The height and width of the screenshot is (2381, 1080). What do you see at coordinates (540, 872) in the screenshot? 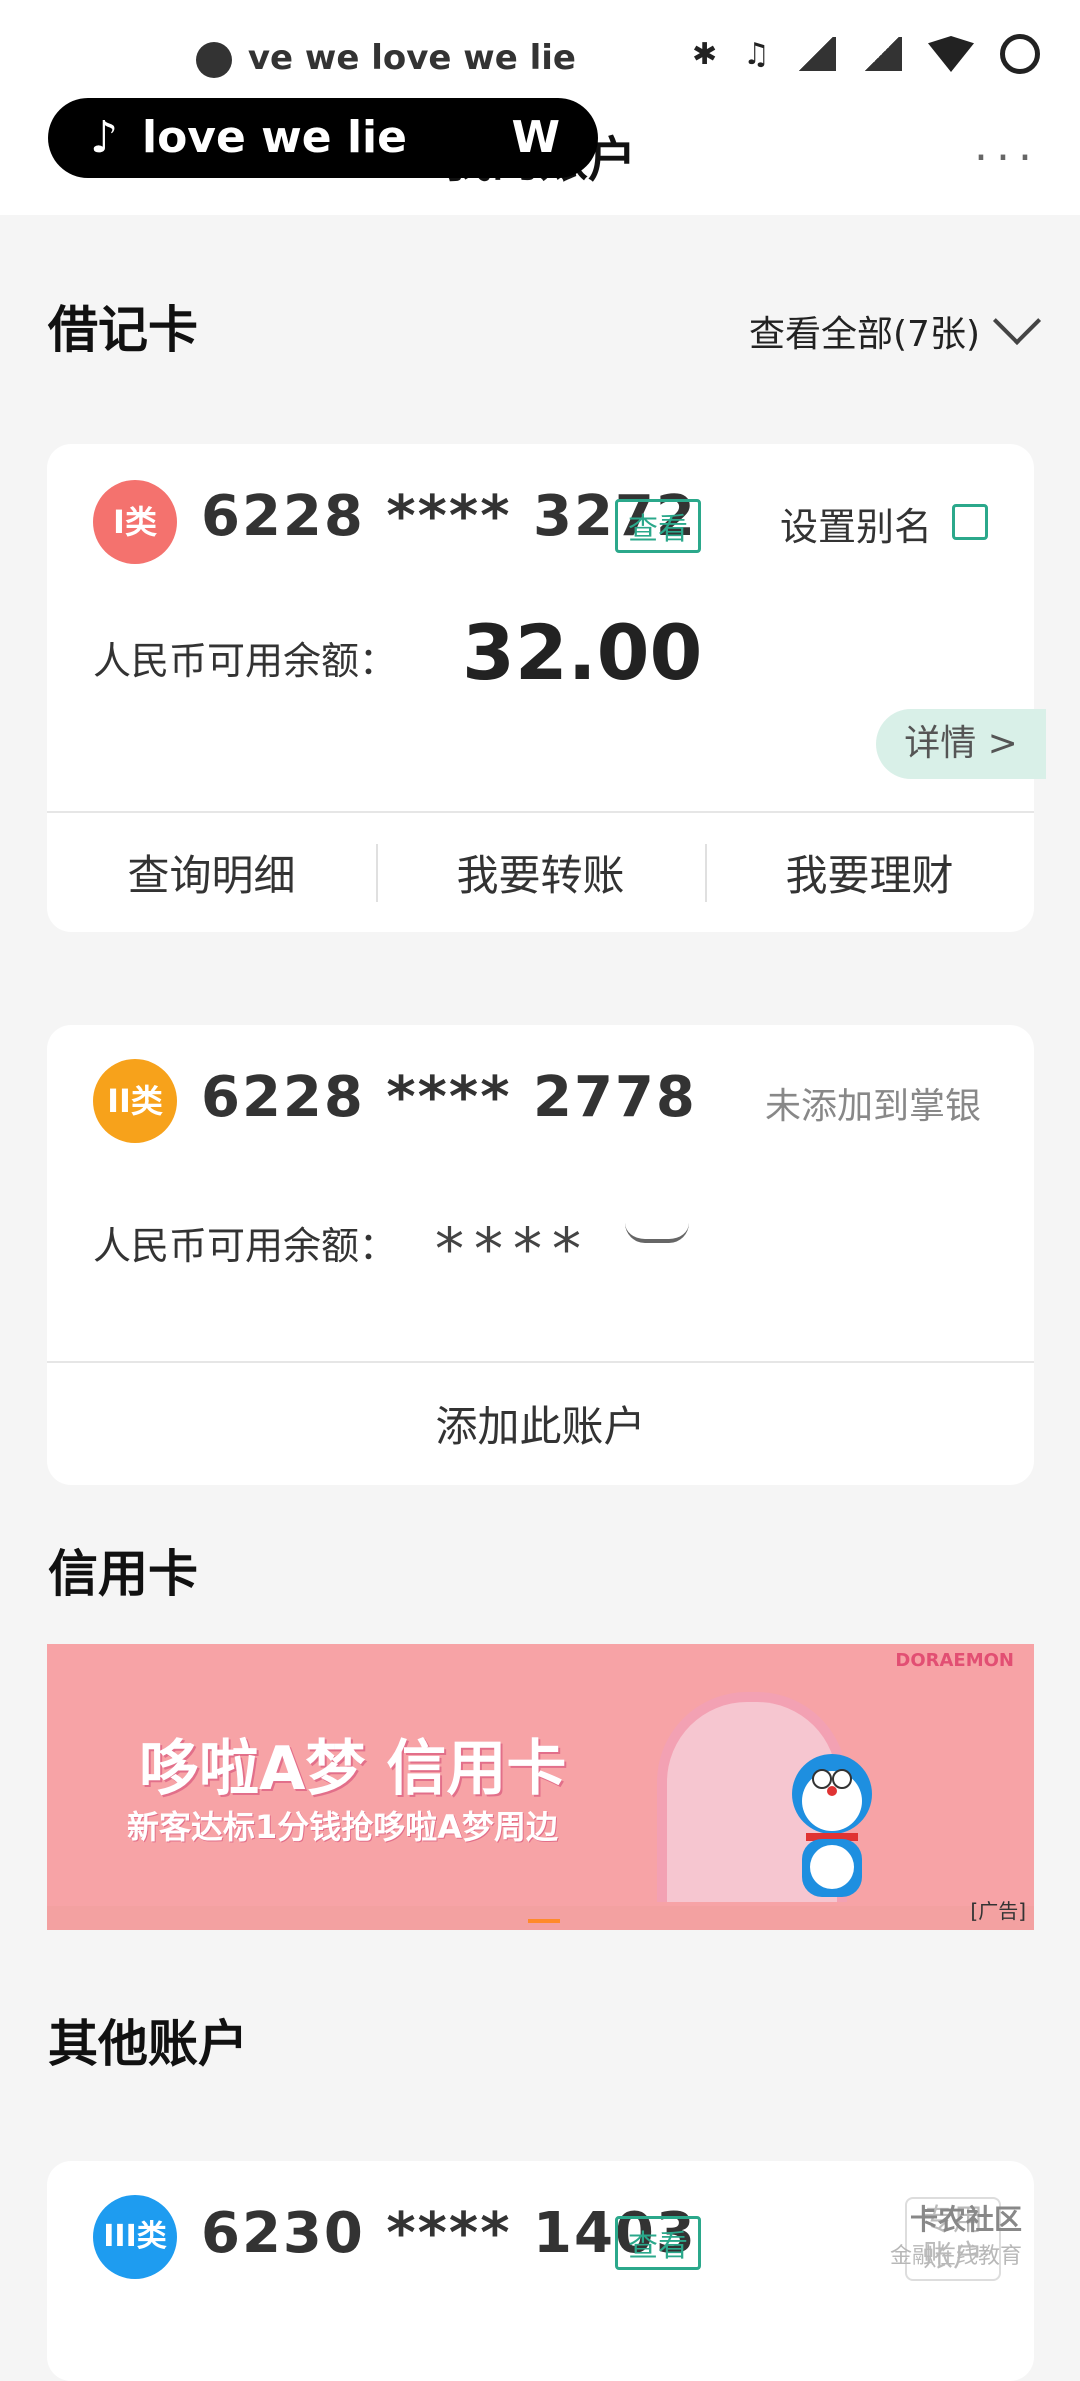
I see `transfer-button: 我要转账` at bounding box center [540, 872].